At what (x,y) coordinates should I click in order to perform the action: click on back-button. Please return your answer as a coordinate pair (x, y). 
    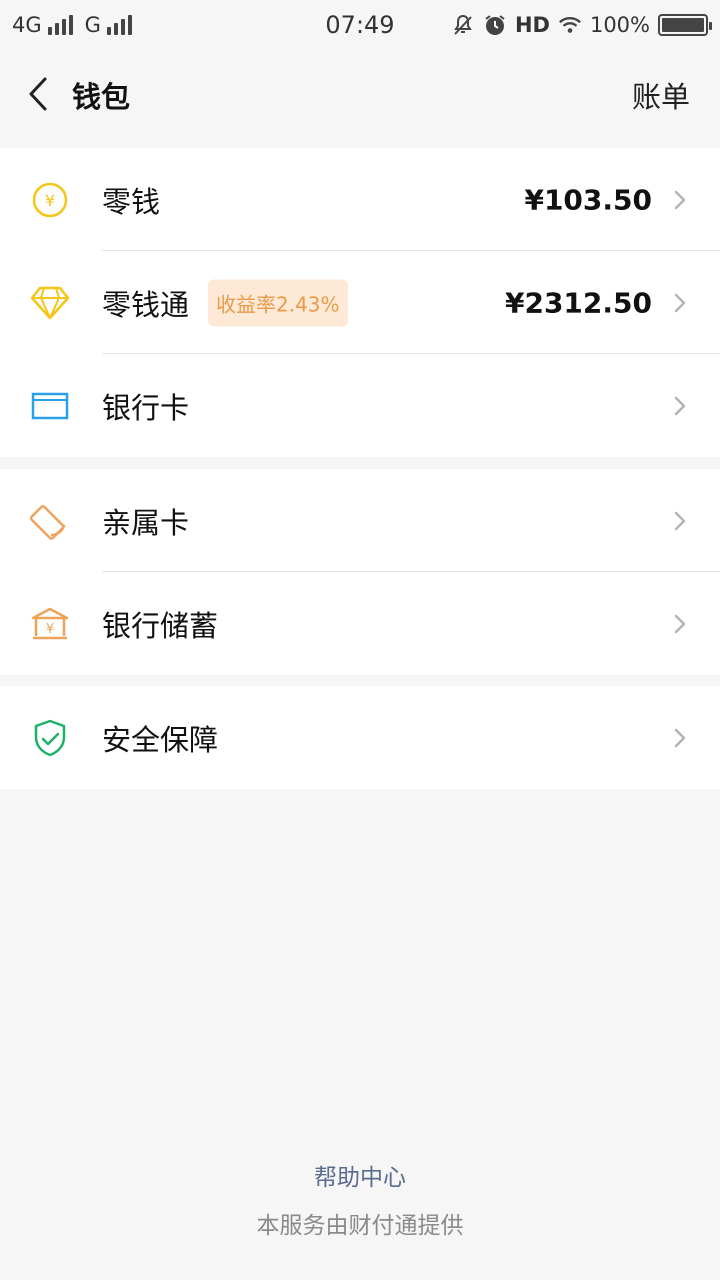
    Looking at the image, I should click on (38, 94).